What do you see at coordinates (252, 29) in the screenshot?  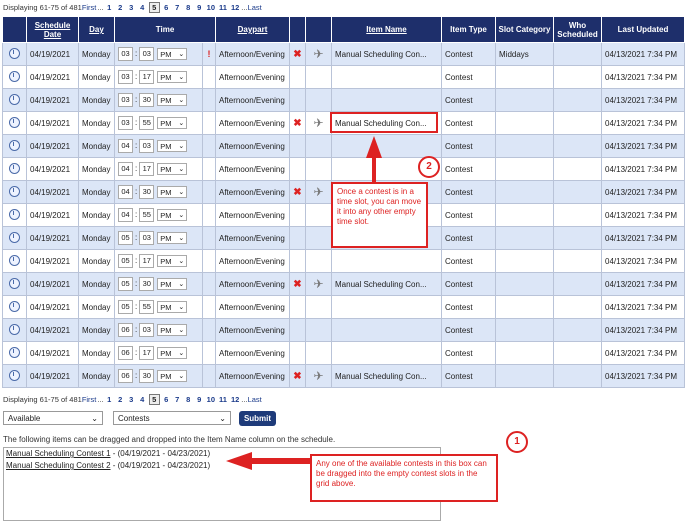 I see `col-daypart: Daypart` at bounding box center [252, 29].